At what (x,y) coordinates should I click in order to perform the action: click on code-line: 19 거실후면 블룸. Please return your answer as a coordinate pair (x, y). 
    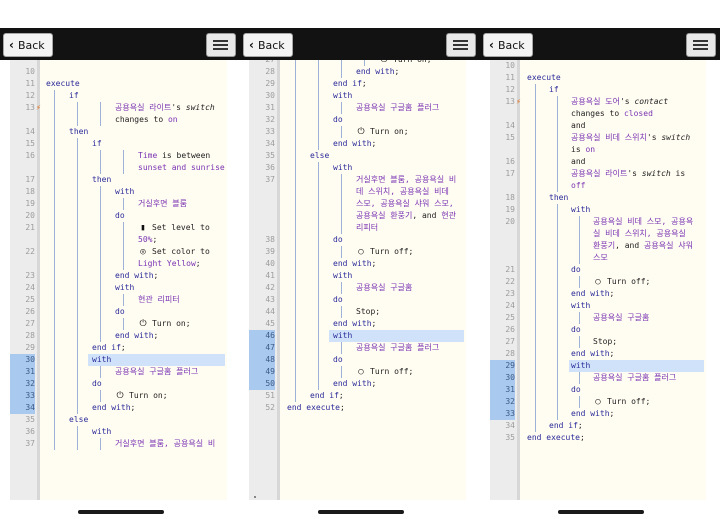
    Looking at the image, I should click on (120, 204).